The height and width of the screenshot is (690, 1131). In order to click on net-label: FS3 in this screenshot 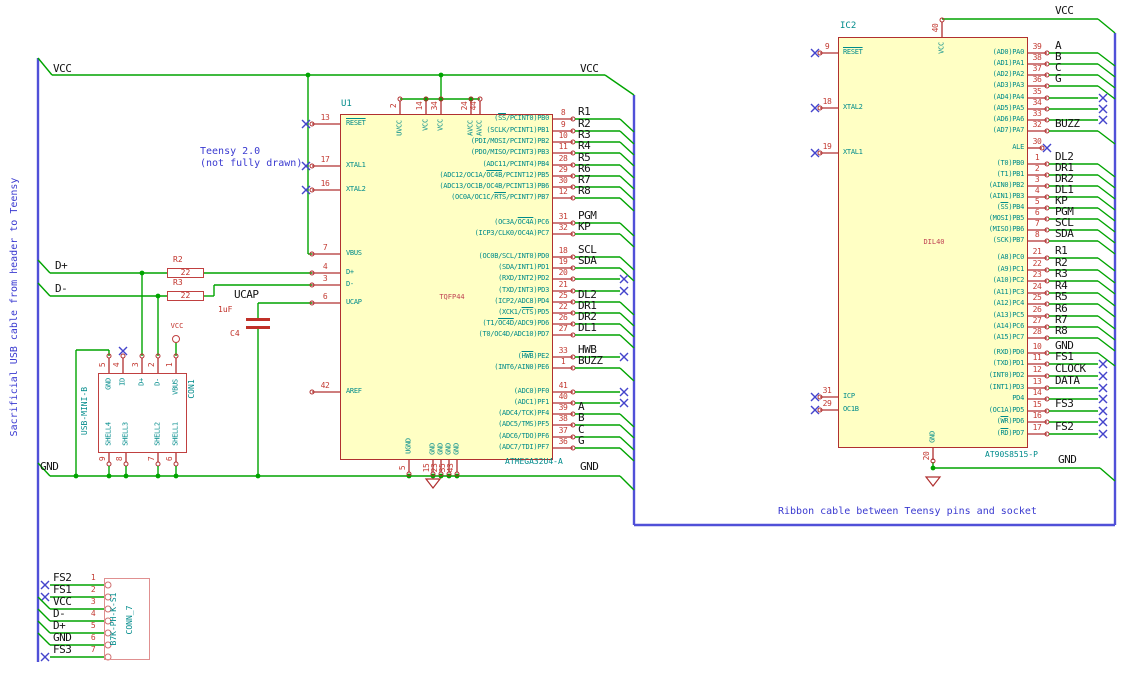, I will do `click(62, 649)`.